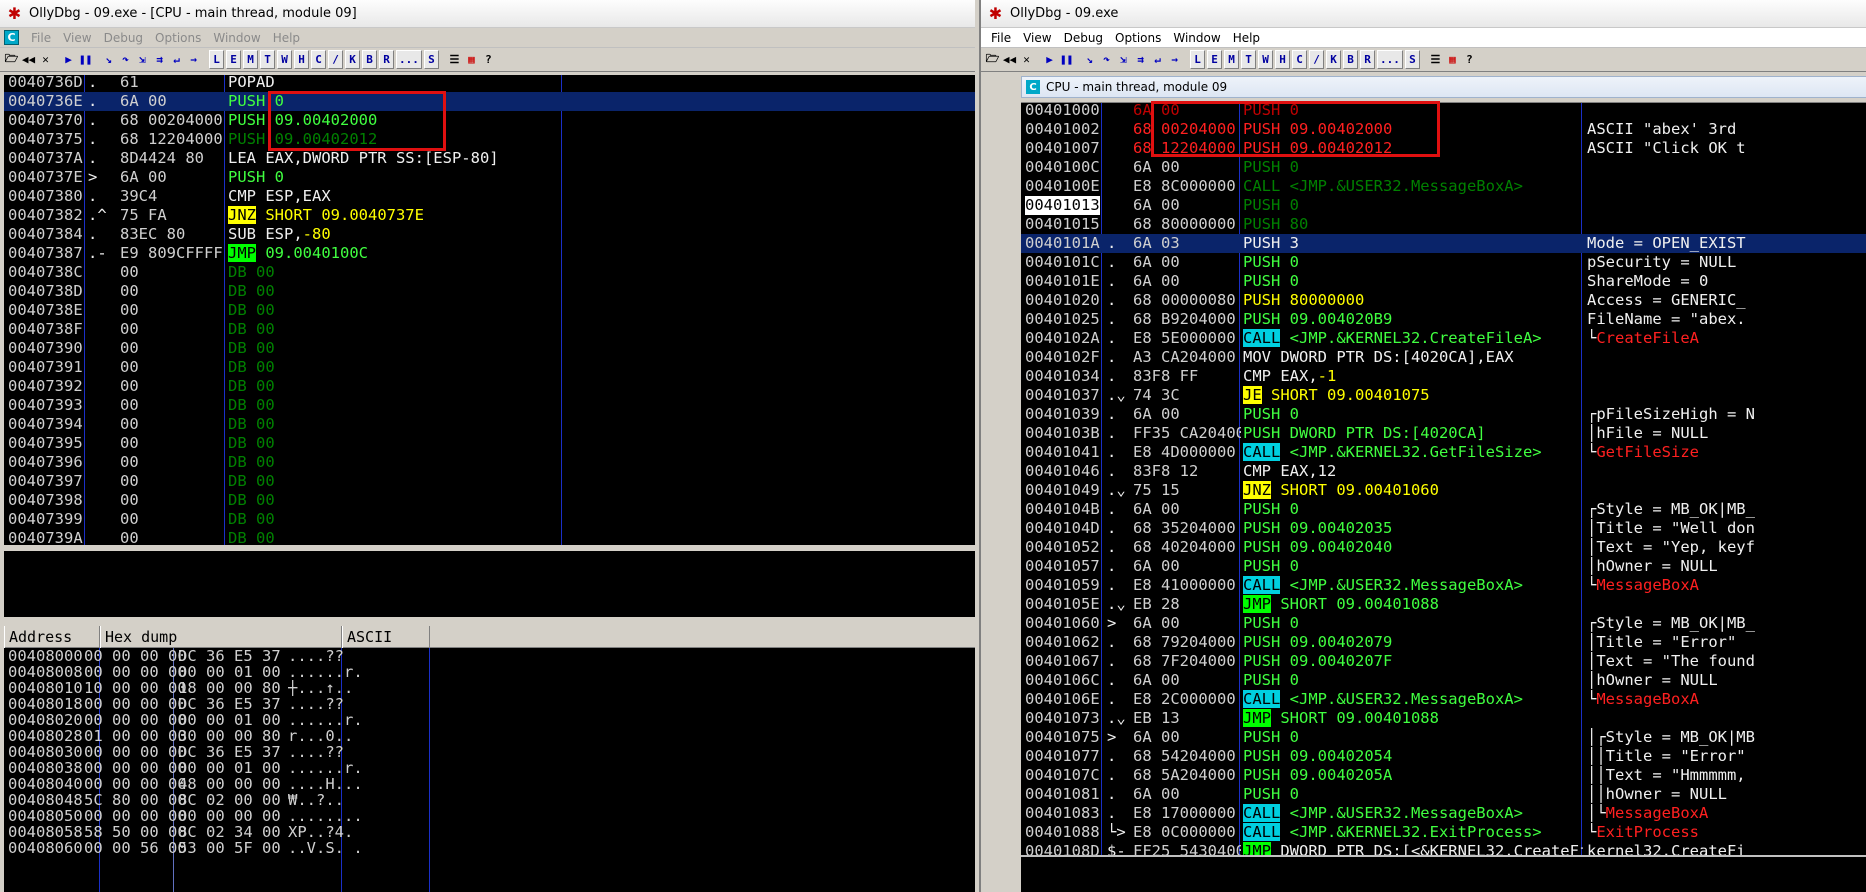 The width and height of the screenshot is (1866, 892). What do you see at coordinates (320, 736) in the screenshot?
I see `dump-ascii: r...0..` at bounding box center [320, 736].